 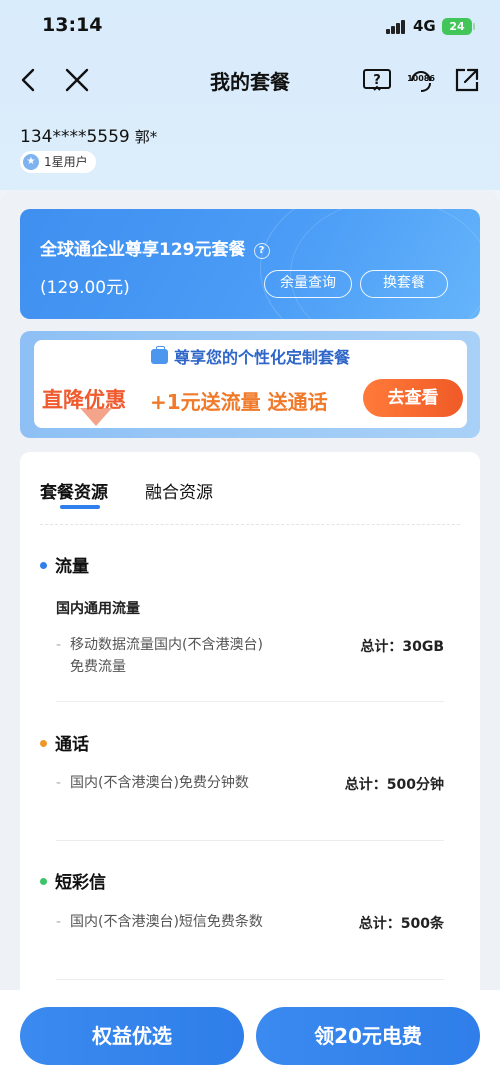 I want to click on go-view-button: 去查看, so click(x=413, y=398).